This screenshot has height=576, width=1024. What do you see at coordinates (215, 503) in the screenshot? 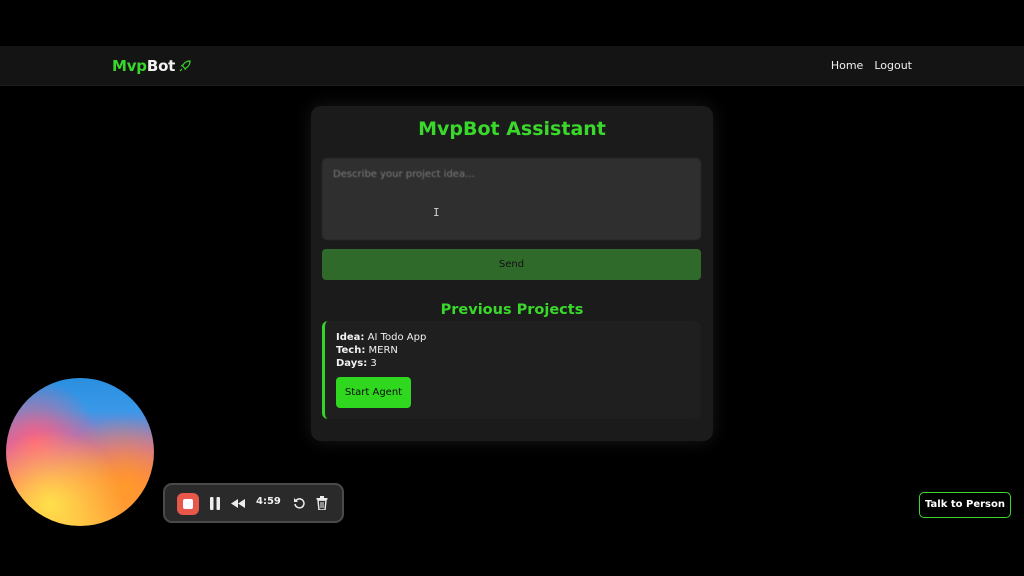
I see `pause-icon` at bounding box center [215, 503].